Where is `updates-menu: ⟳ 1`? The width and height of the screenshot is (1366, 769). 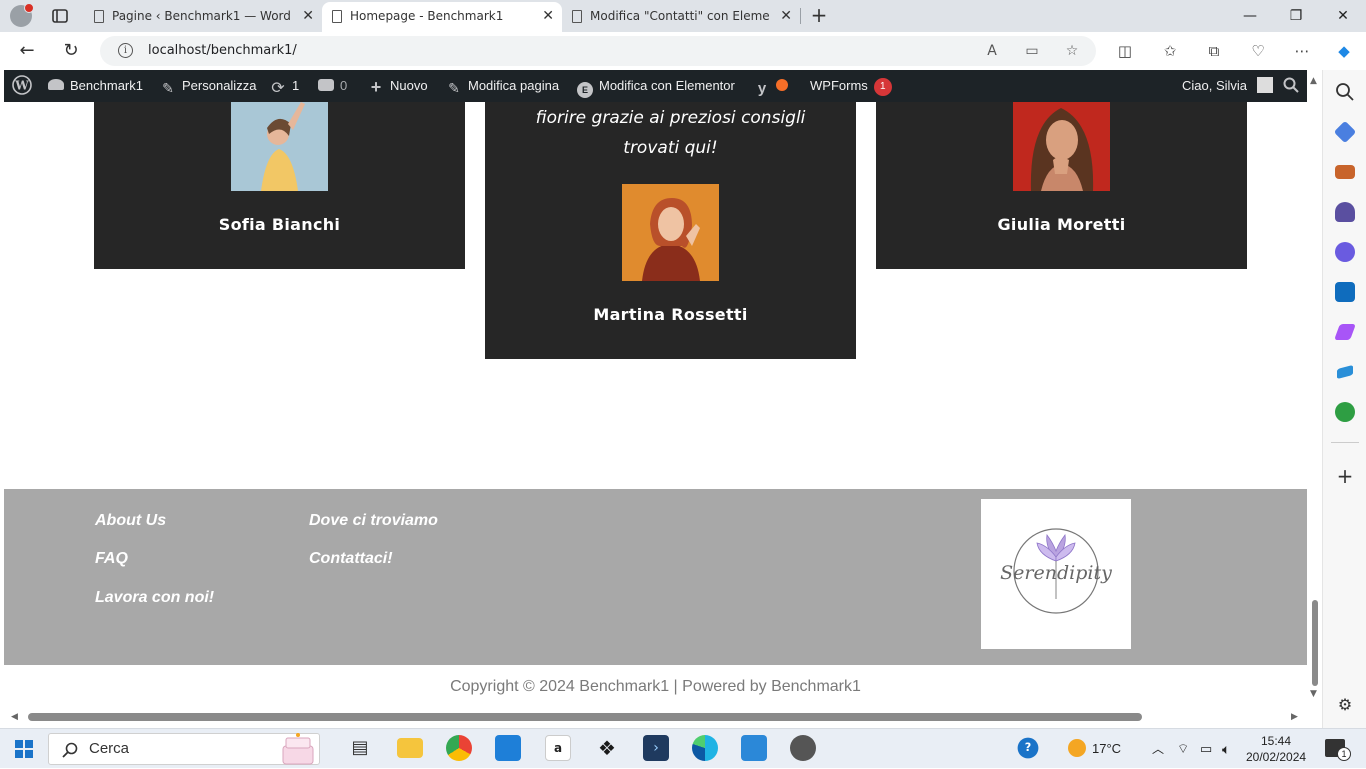 updates-menu: ⟳ 1 is located at coordinates (284, 86).